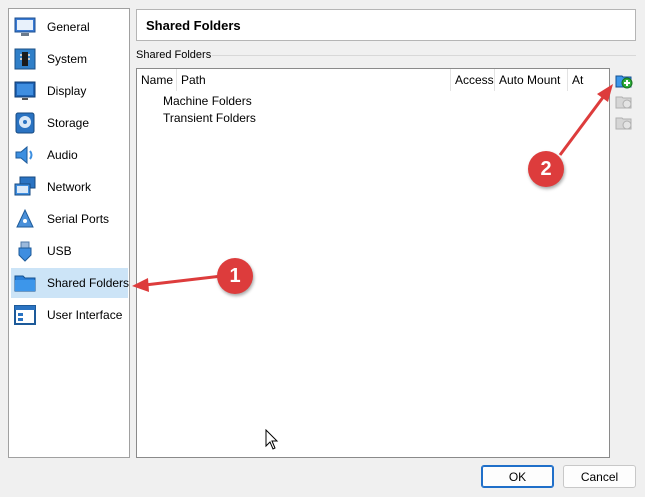  Describe the element at coordinates (424, 55) in the screenshot. I see `group-divider` at that location.